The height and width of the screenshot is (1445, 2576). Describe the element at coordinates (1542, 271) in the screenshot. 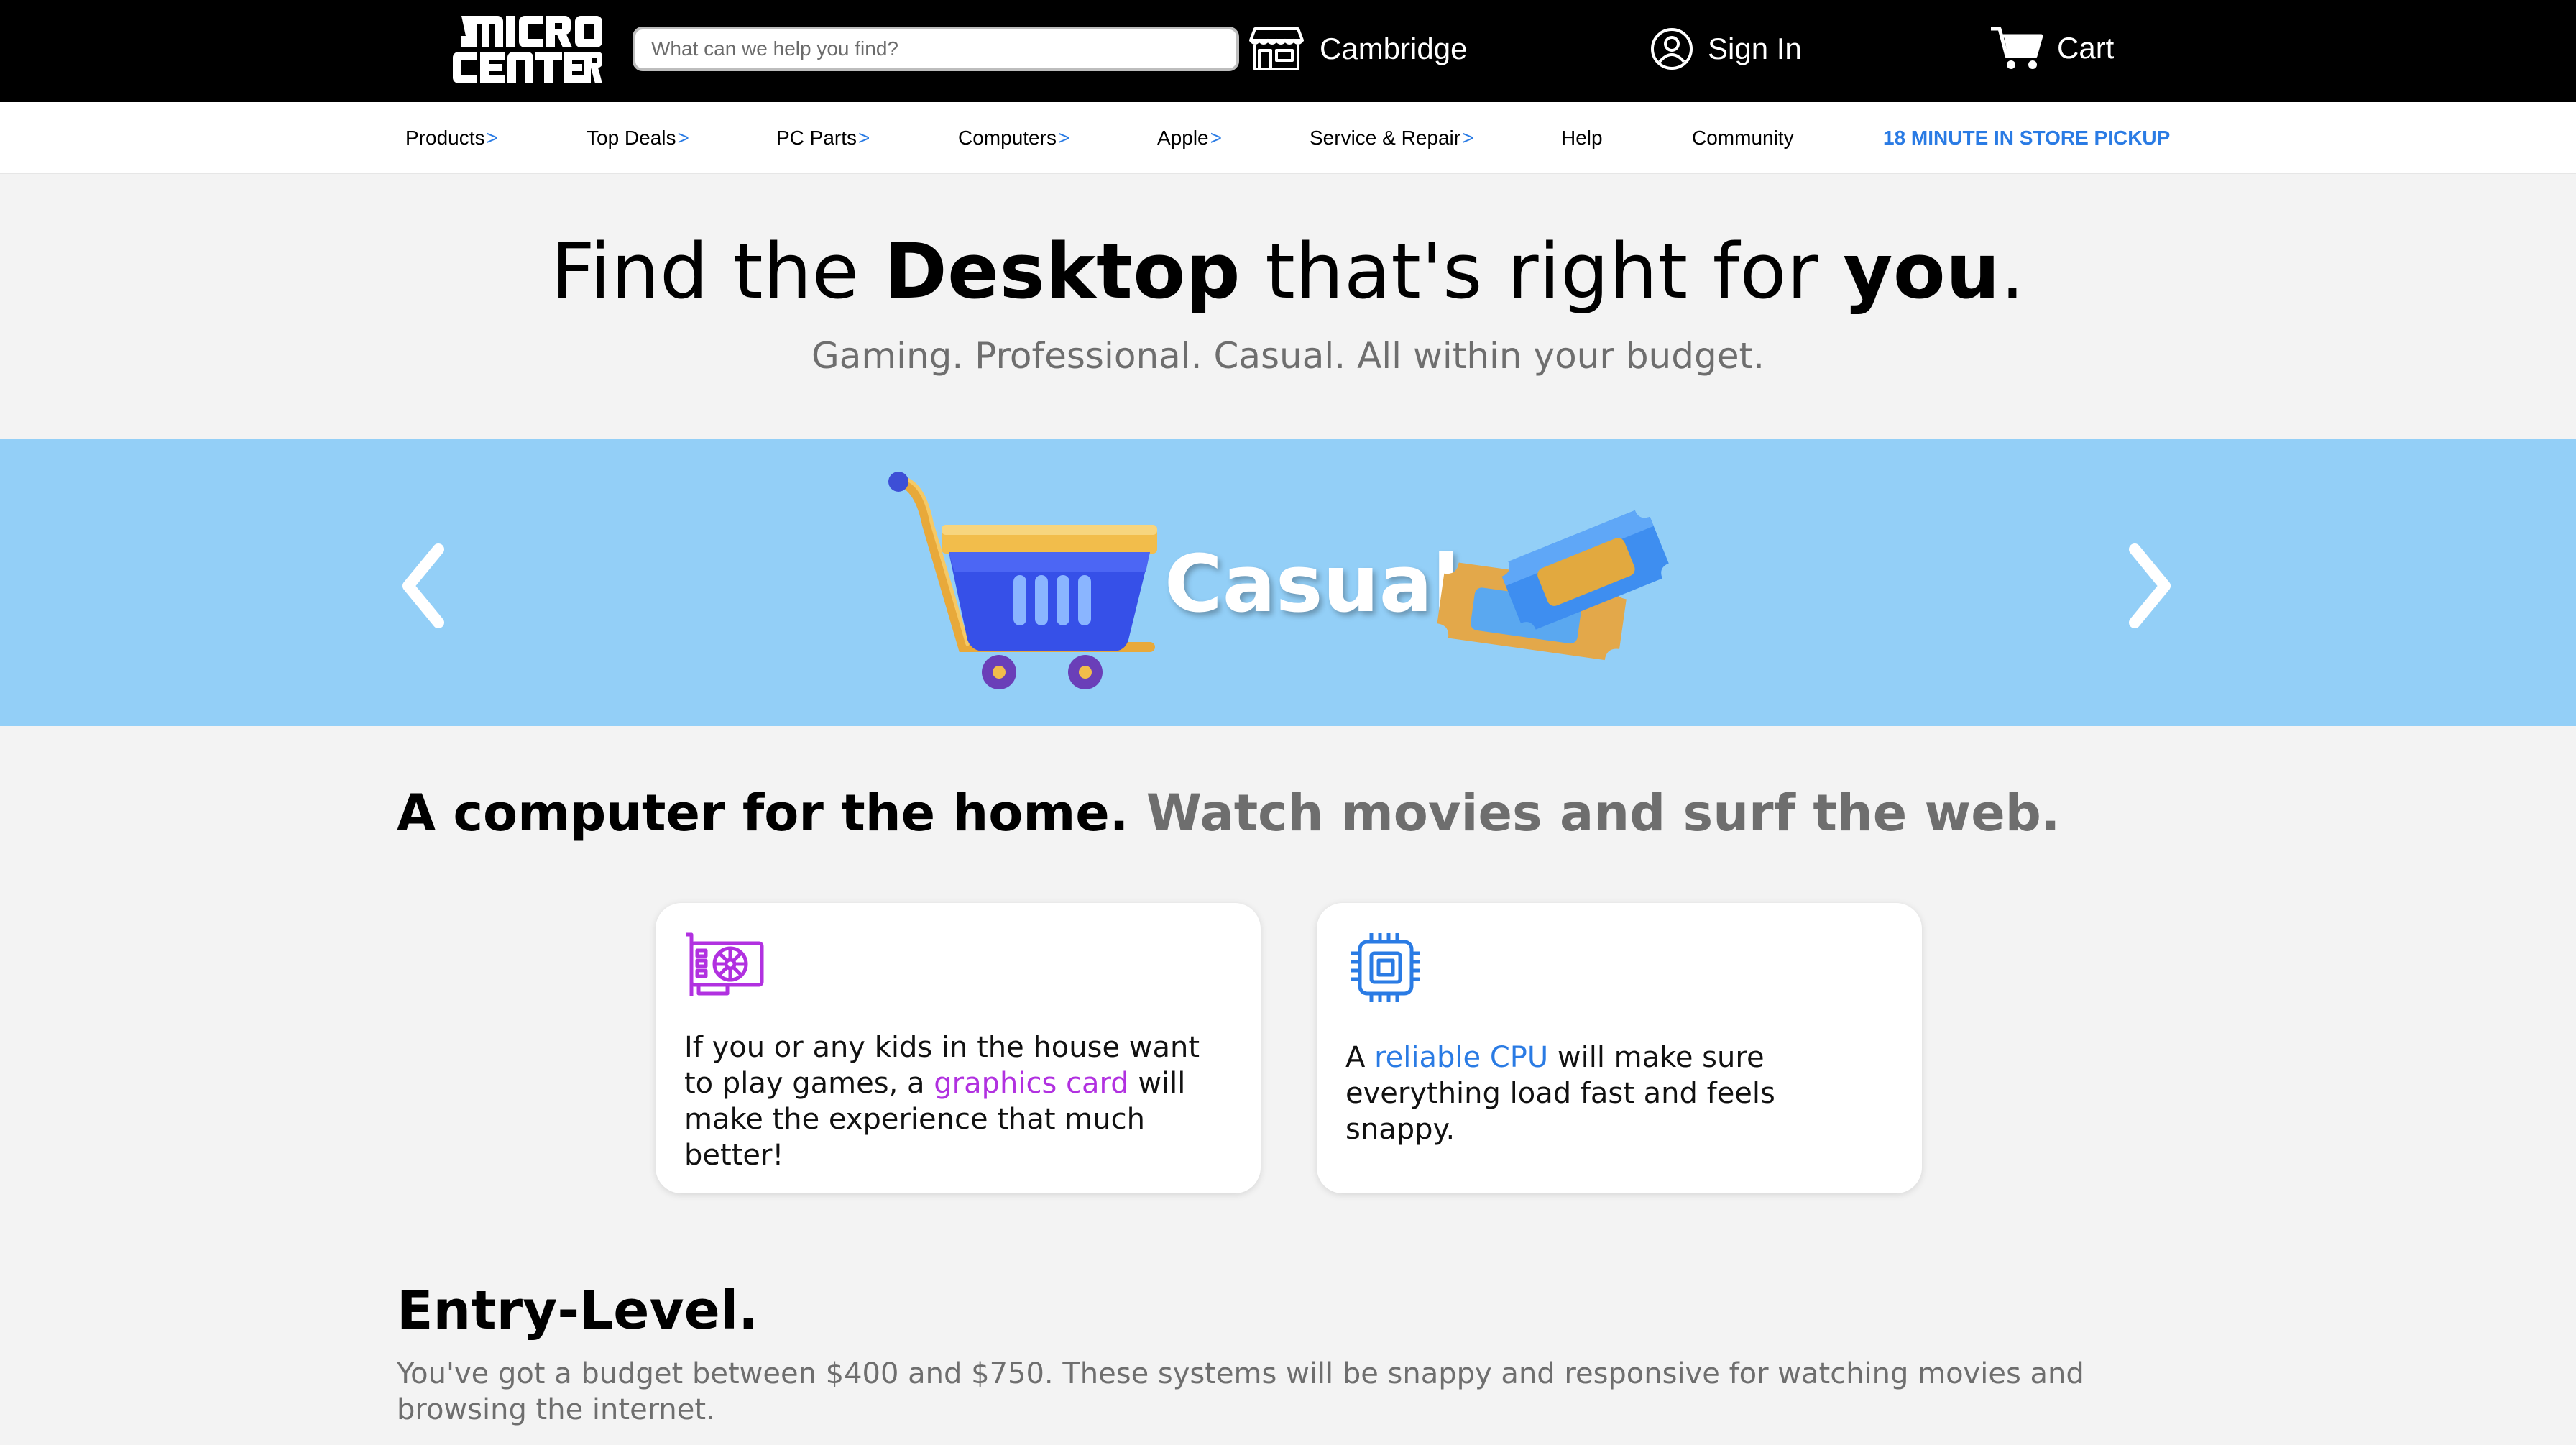

I see `title-part: that's right for` at that location.